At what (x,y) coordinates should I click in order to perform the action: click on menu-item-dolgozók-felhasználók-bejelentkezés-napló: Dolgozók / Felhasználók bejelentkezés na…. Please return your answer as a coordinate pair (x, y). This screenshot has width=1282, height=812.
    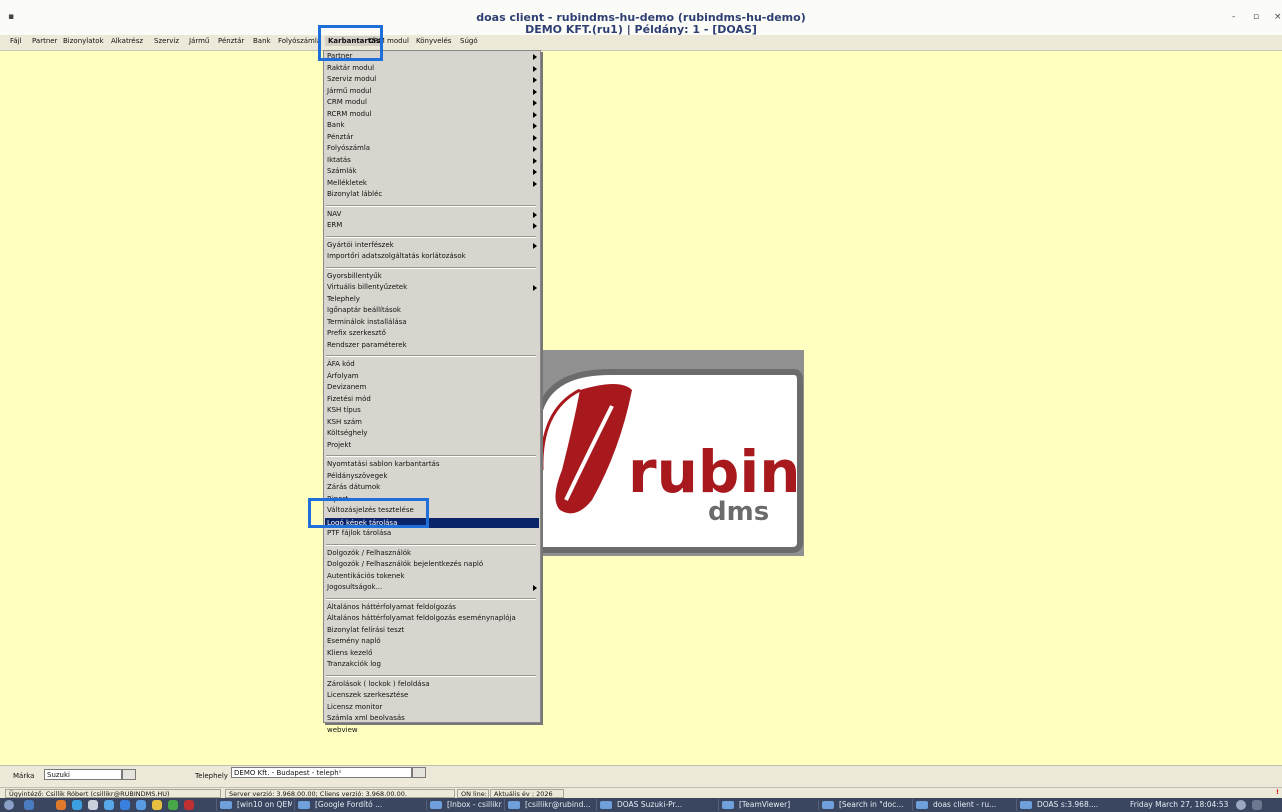
    Looking at the image, I should click on (405, 564).